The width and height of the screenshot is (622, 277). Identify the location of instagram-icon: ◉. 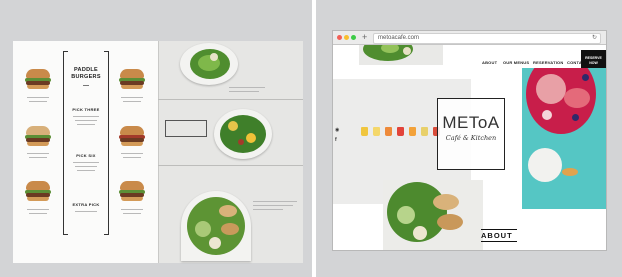
(337, 130).